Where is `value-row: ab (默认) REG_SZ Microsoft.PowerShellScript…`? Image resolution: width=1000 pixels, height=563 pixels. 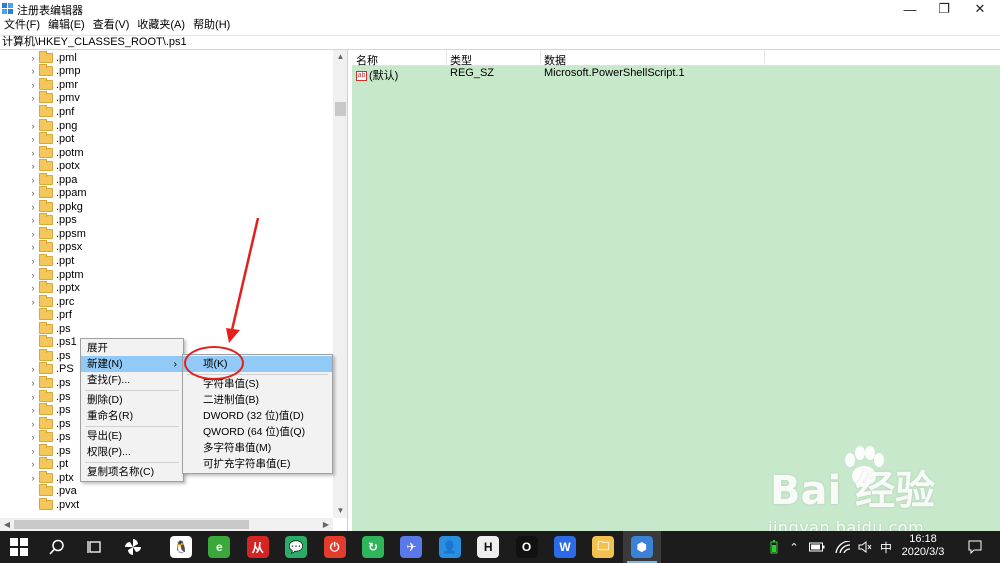 value-row: ab (默认) REG_SZ Microsoft.PowerShellScript… is located at coordinates (676, 74).